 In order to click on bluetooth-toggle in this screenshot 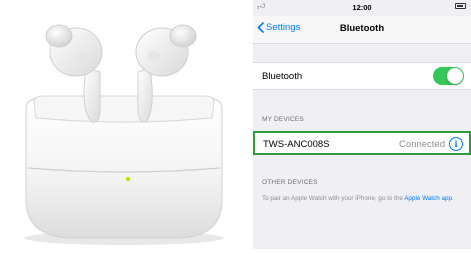, I will do `click(448, 76)`.